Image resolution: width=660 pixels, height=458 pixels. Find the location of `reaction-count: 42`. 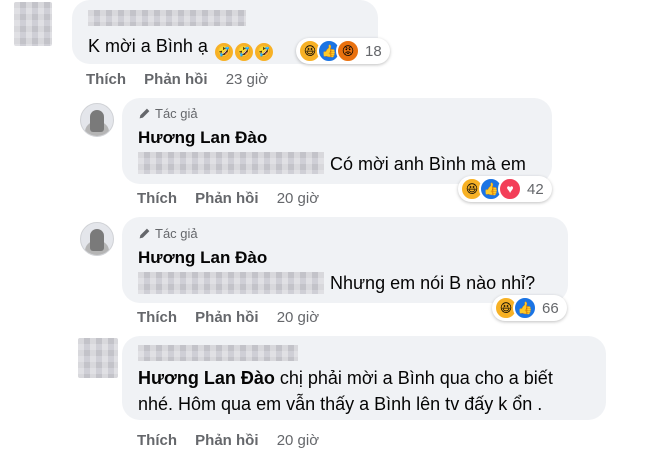

reaction-count: 42 is located at coordinates (535, 189).